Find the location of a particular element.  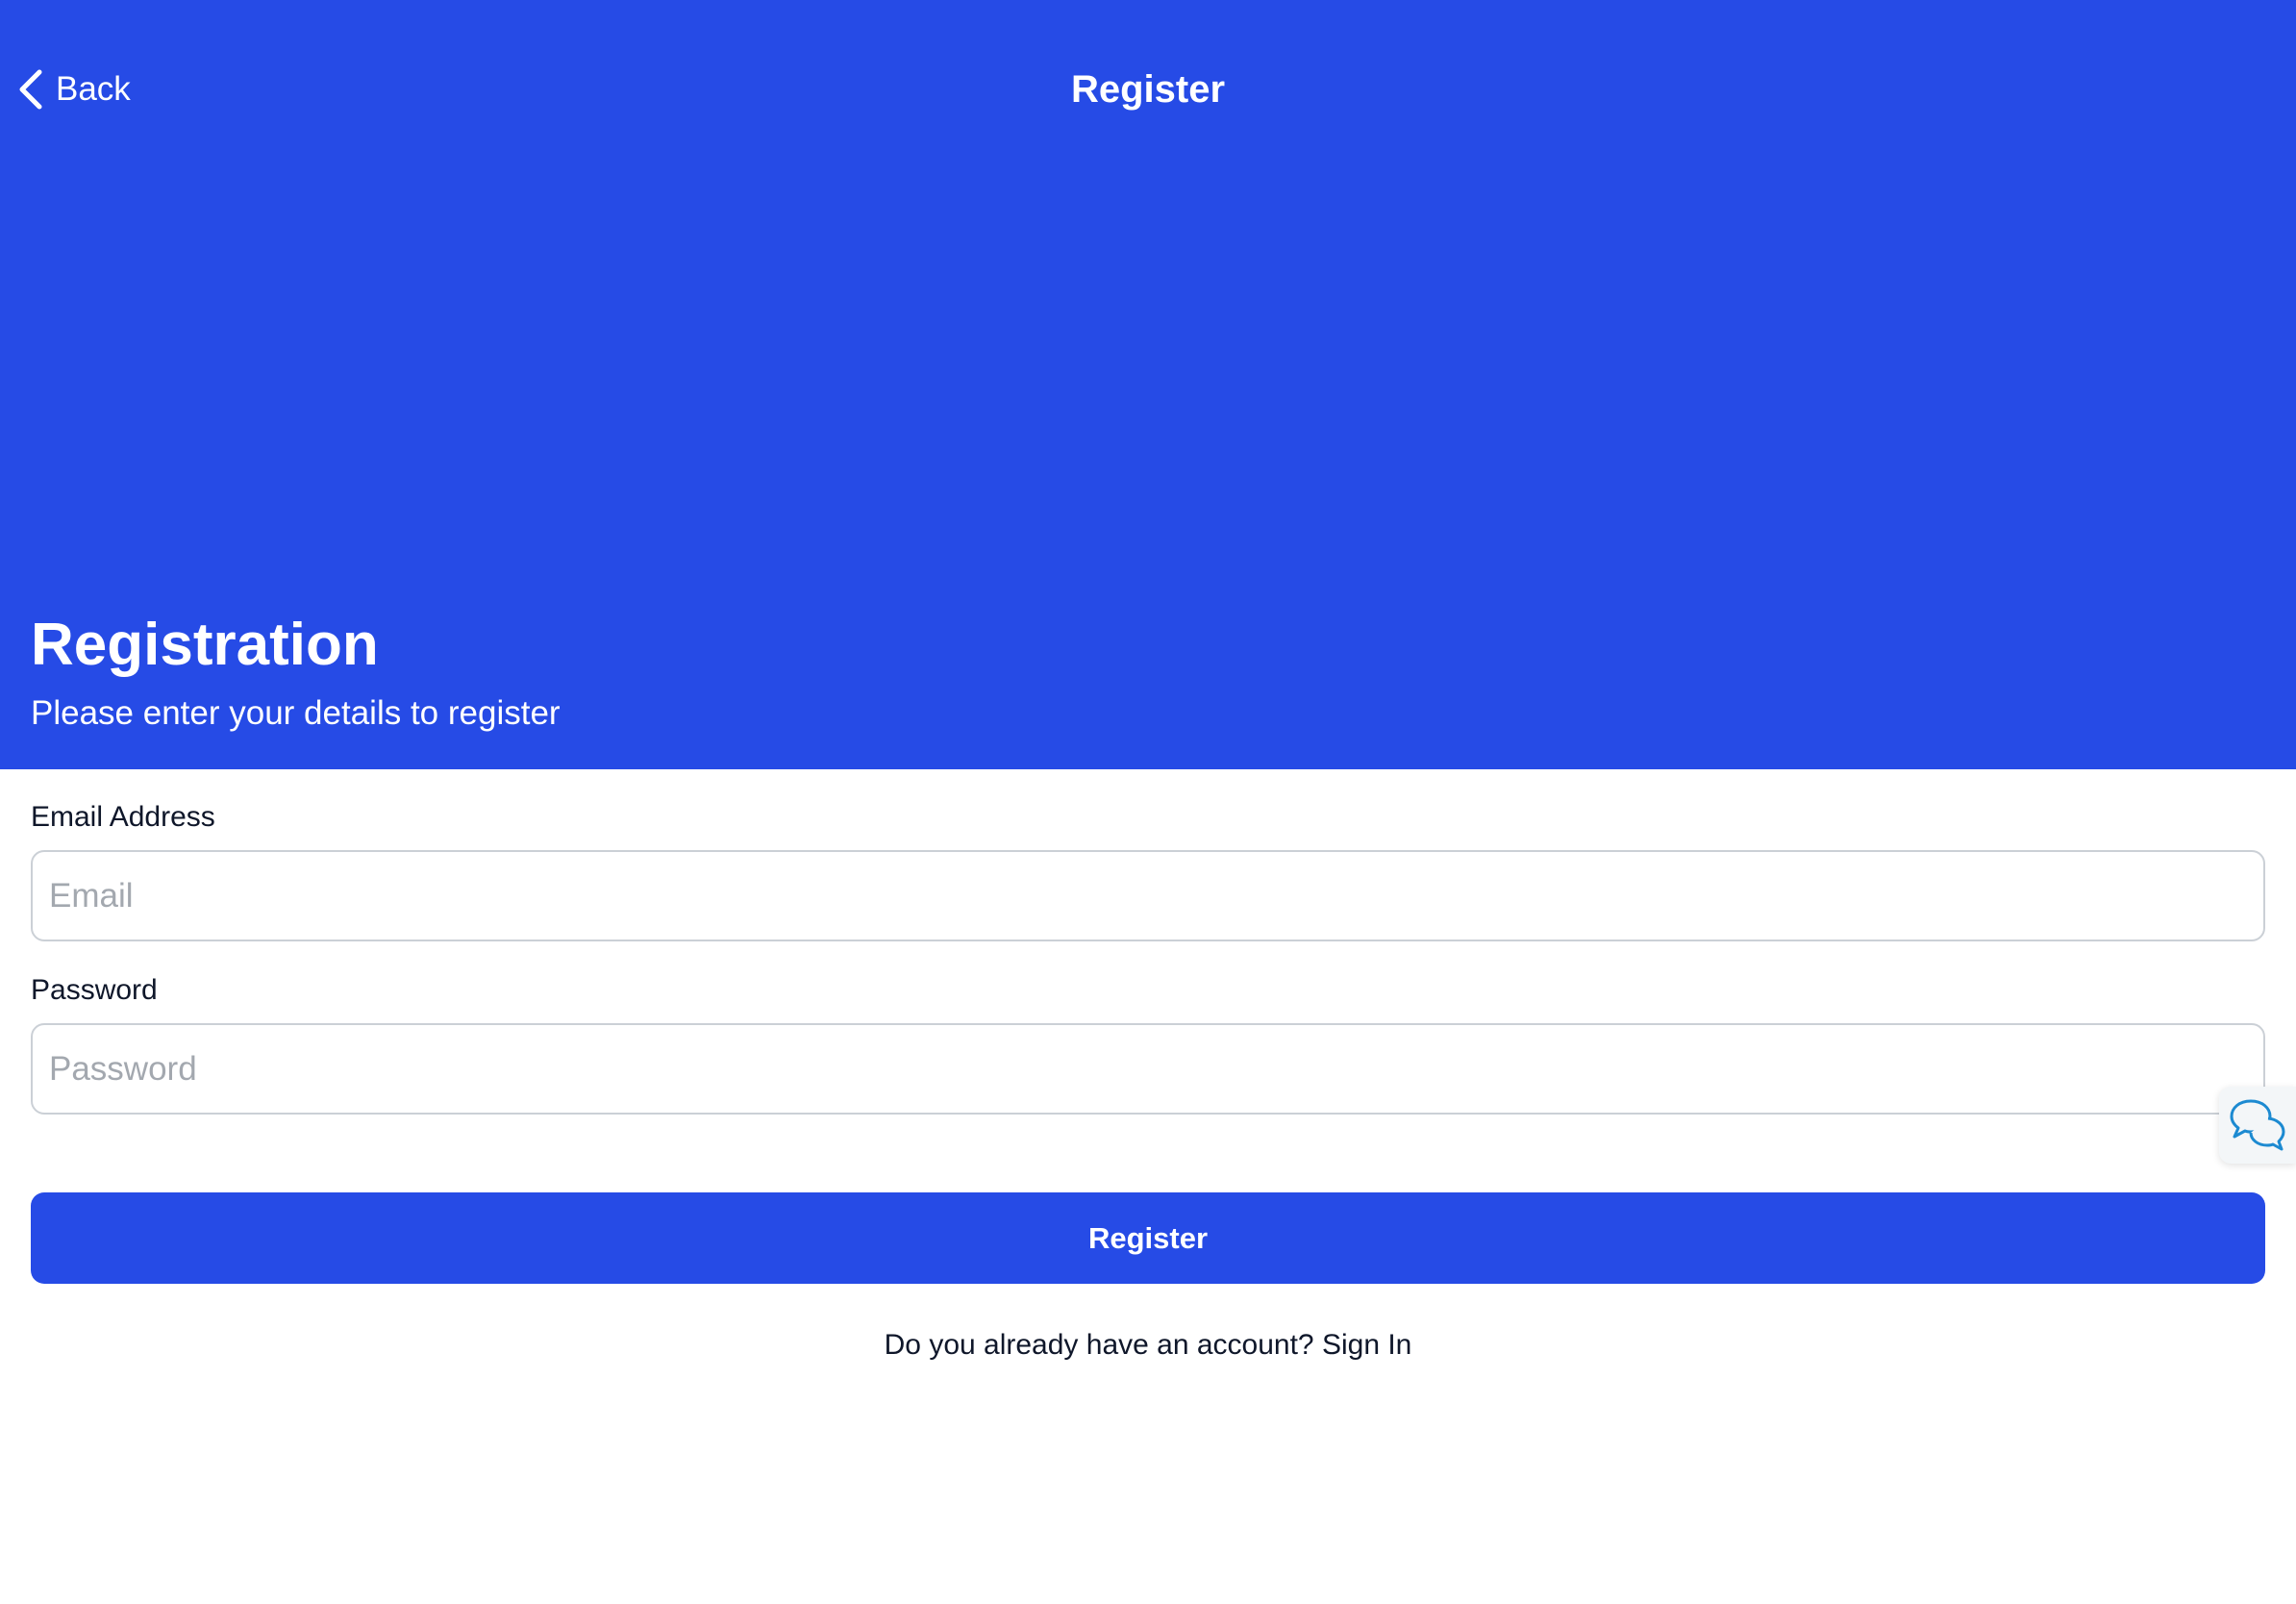

page-subtitle: Please enter your details to register is located at coordinates (296, 713).